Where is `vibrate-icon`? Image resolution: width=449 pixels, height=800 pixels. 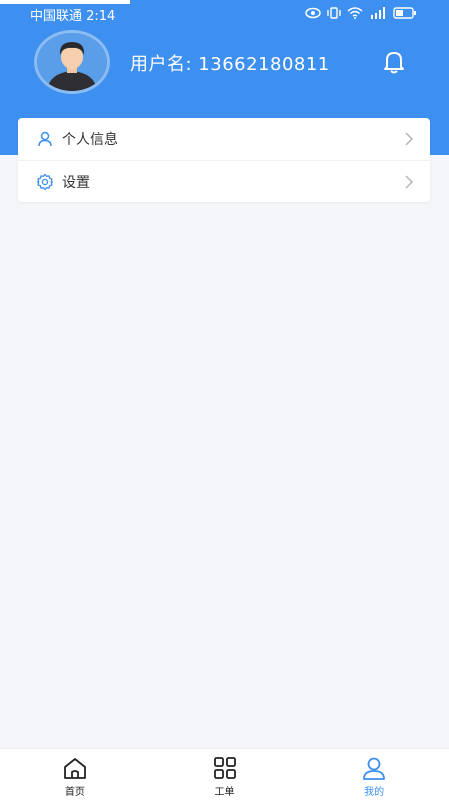
vibrate-icon is located at coordinates (334, 13).